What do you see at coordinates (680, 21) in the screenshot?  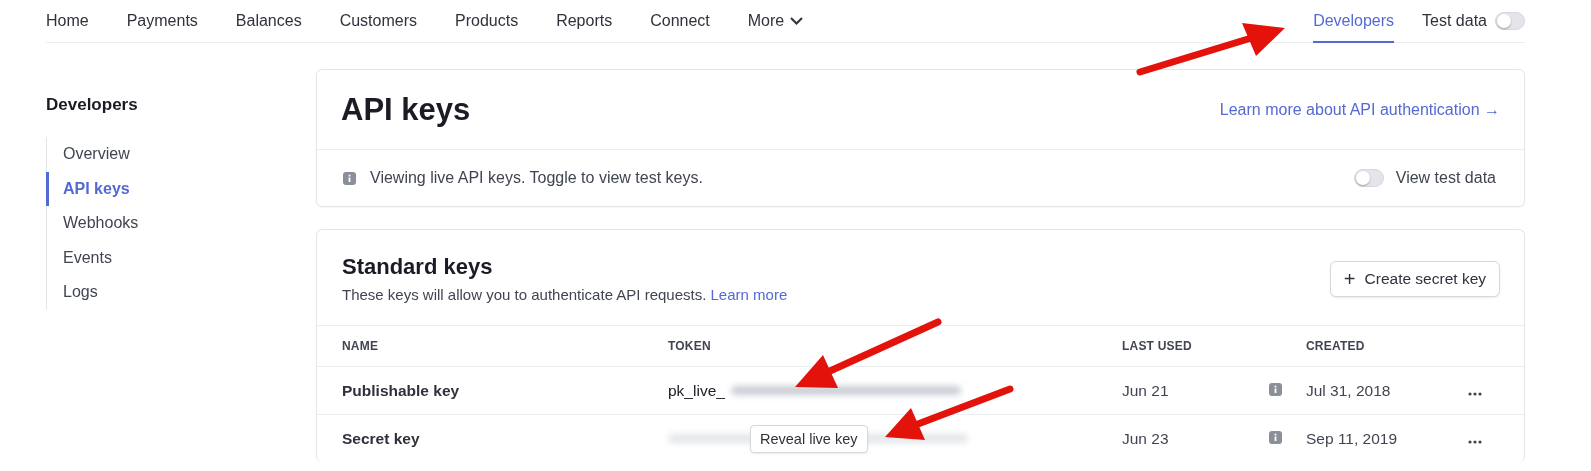 I see `nav-tab: Connect` at bounding box center [680, 21].